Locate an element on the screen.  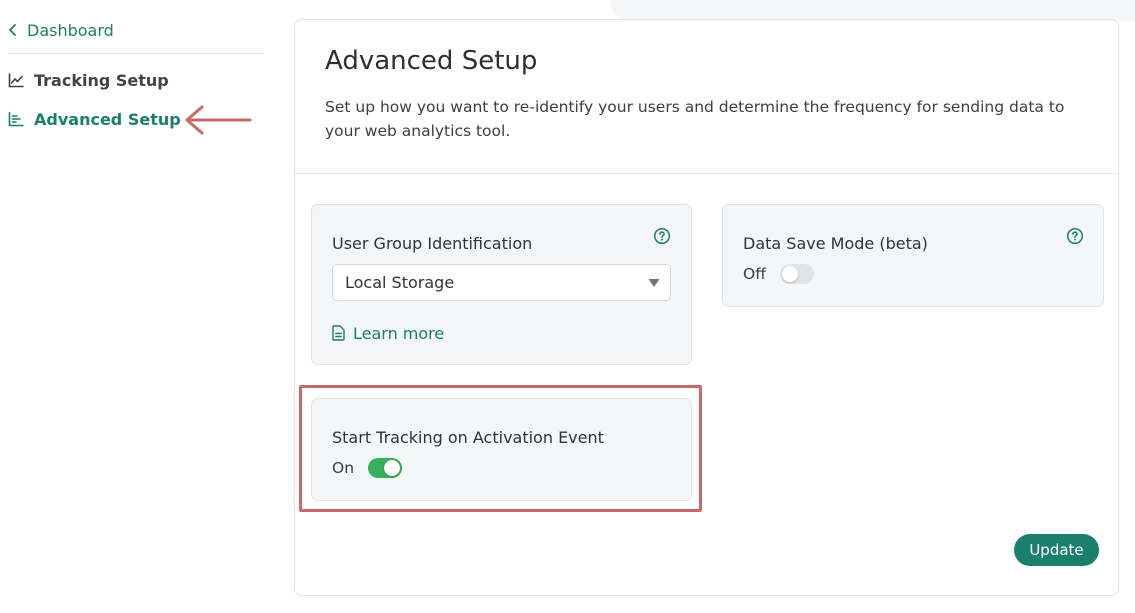
data-save-mode-toggle is located at coordinates (796, 274).